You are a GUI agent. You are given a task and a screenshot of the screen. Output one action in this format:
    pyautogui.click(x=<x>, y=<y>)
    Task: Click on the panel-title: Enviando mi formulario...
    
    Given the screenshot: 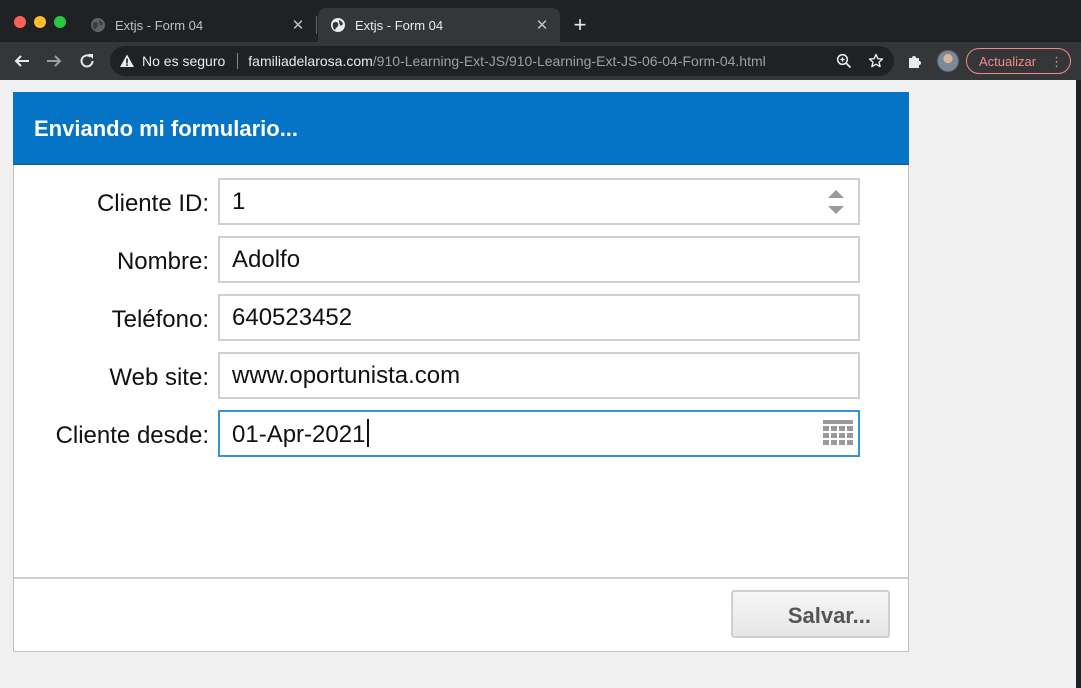 What is the action you would take?
    pyautogui.click(x=166, y=128)
    